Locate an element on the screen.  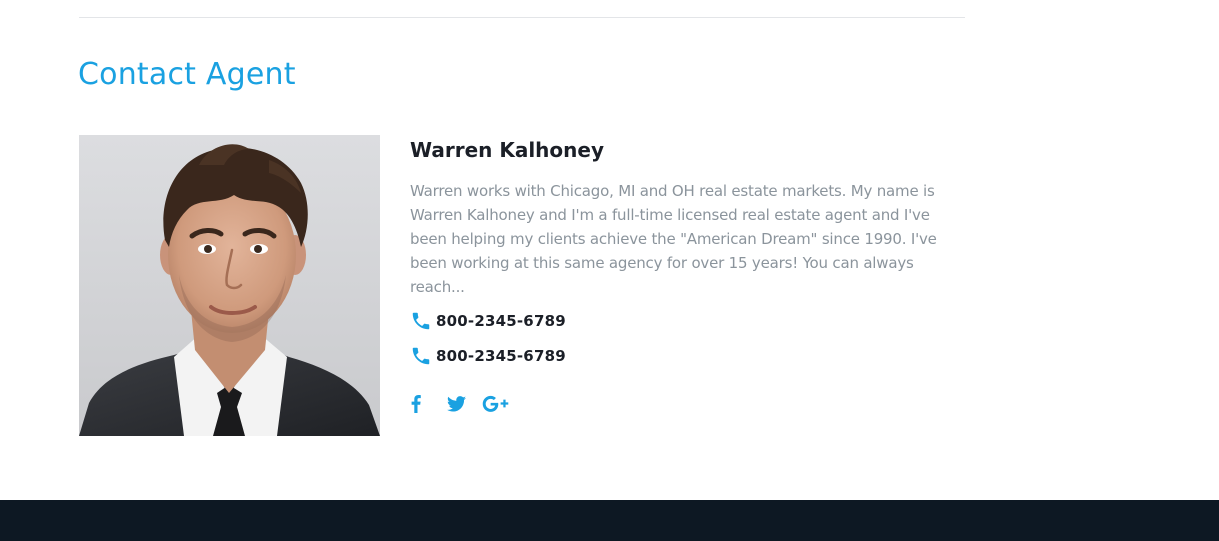
facebook-icon is located at coordinates (416, 404).